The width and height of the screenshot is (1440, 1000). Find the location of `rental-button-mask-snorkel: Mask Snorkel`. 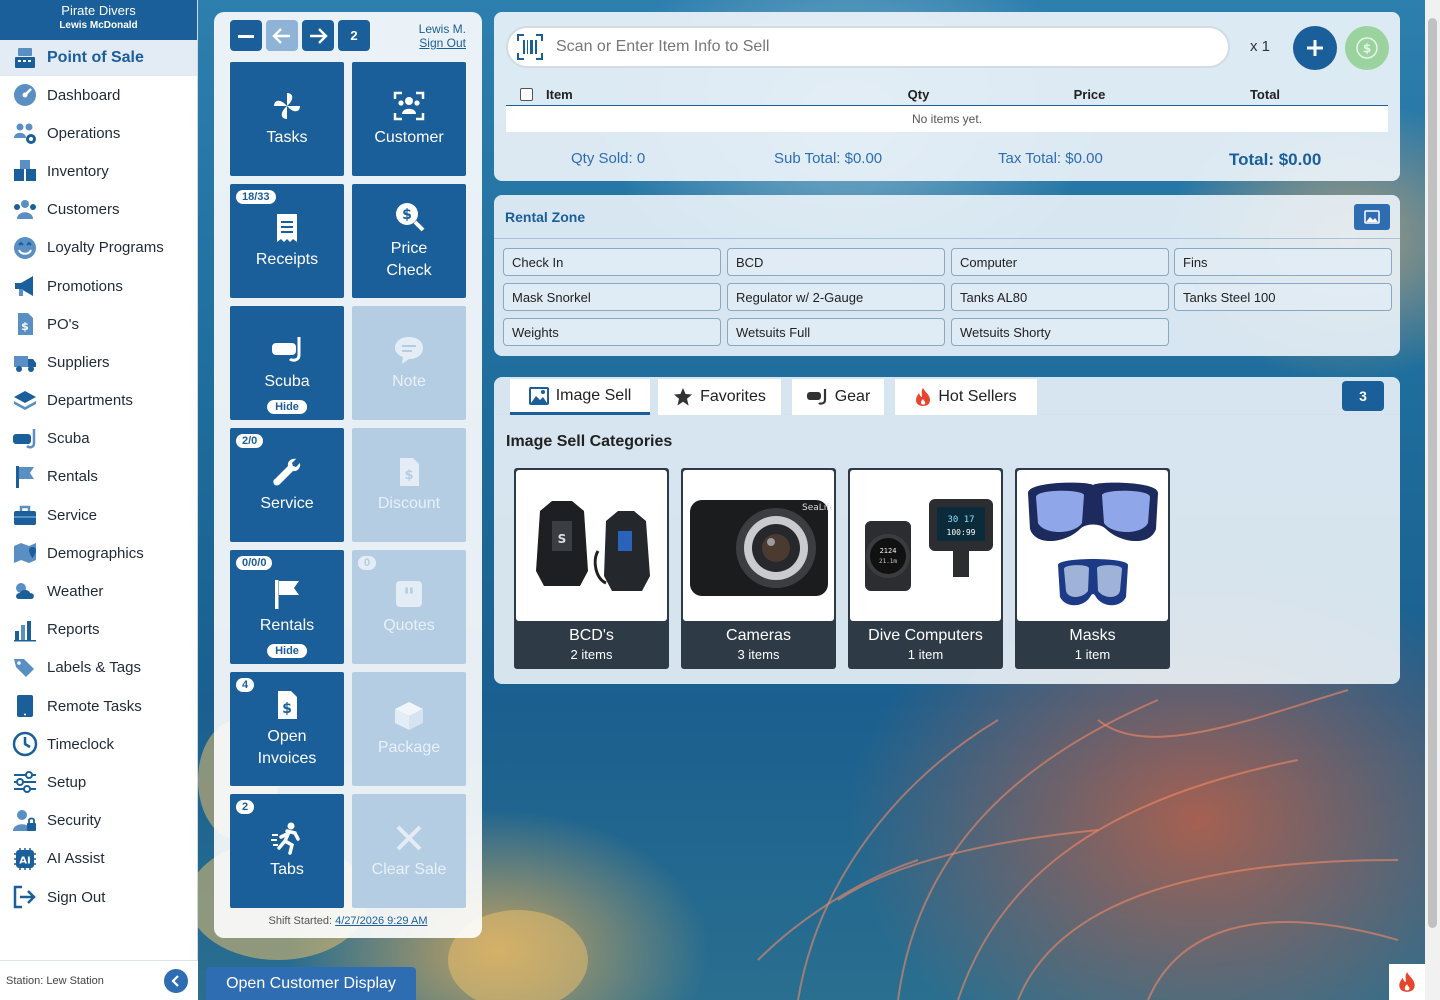

rental-button-mask-snorkel: Mask Snorkel is located at coordinates (612, 297).